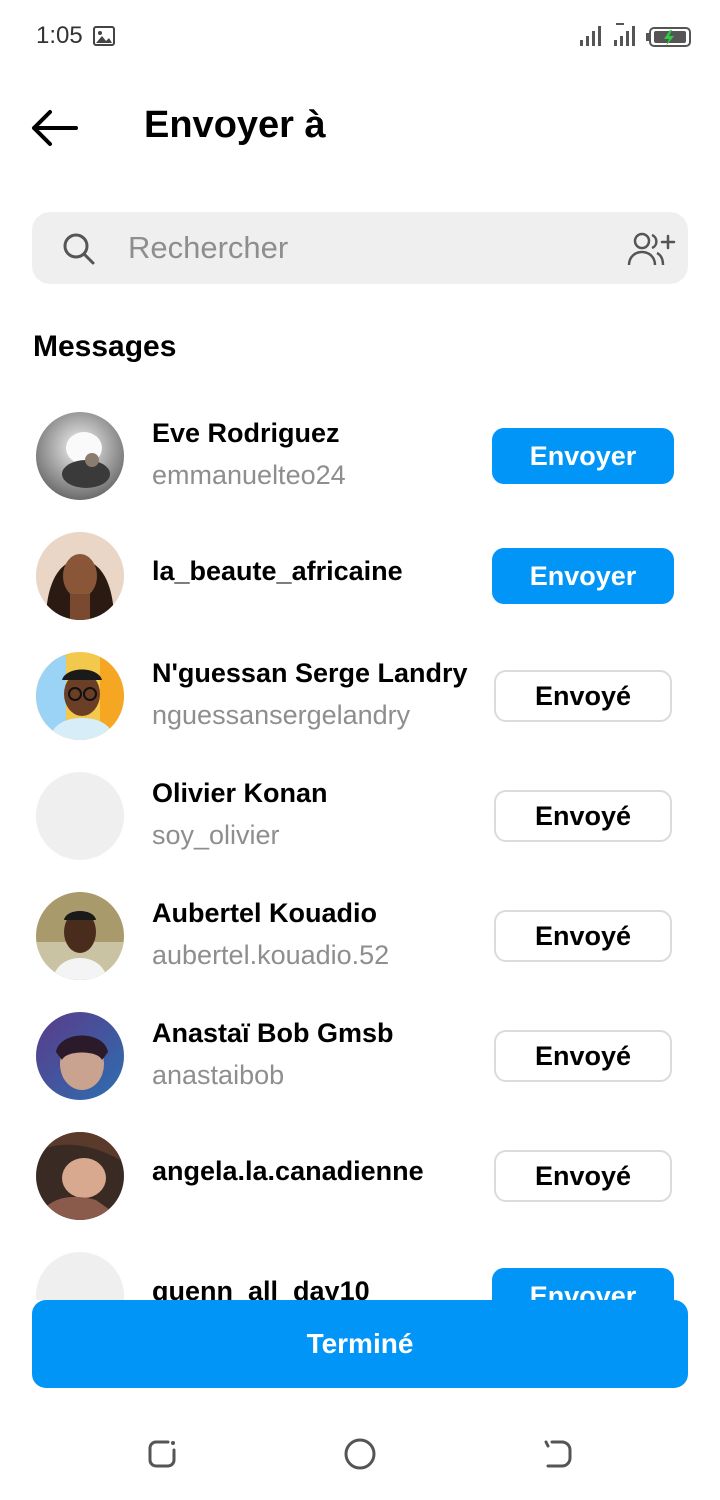  I want to click on contact-row: la_beaute_africaine Envoyer, so click(360, 572).